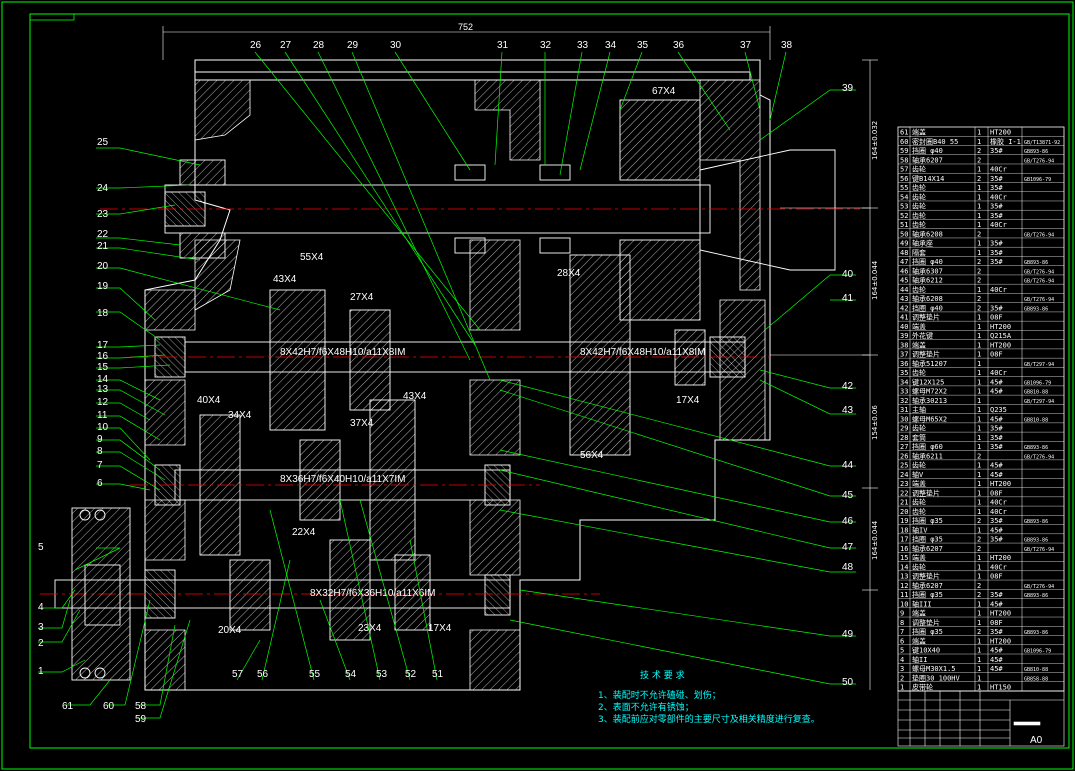  I want to click on bom-name: 键12X125, so click(928, 381).